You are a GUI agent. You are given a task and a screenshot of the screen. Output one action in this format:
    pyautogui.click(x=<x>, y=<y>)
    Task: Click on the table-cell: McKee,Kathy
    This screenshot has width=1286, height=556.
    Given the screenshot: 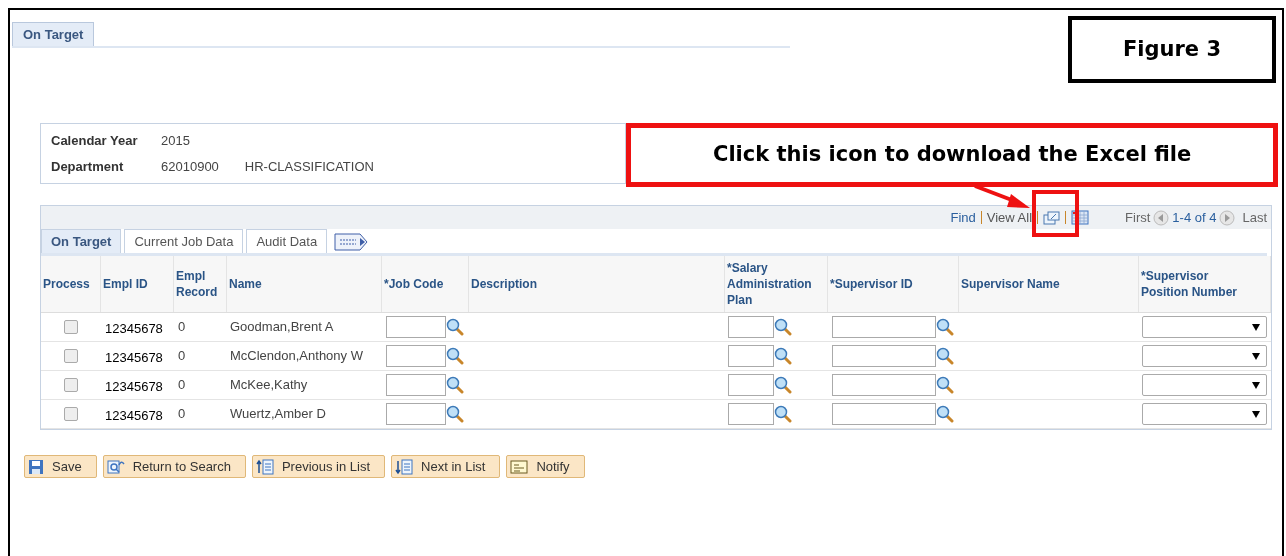 What is the action you would take?
    pyautogui.click(x=269, y=385)
    